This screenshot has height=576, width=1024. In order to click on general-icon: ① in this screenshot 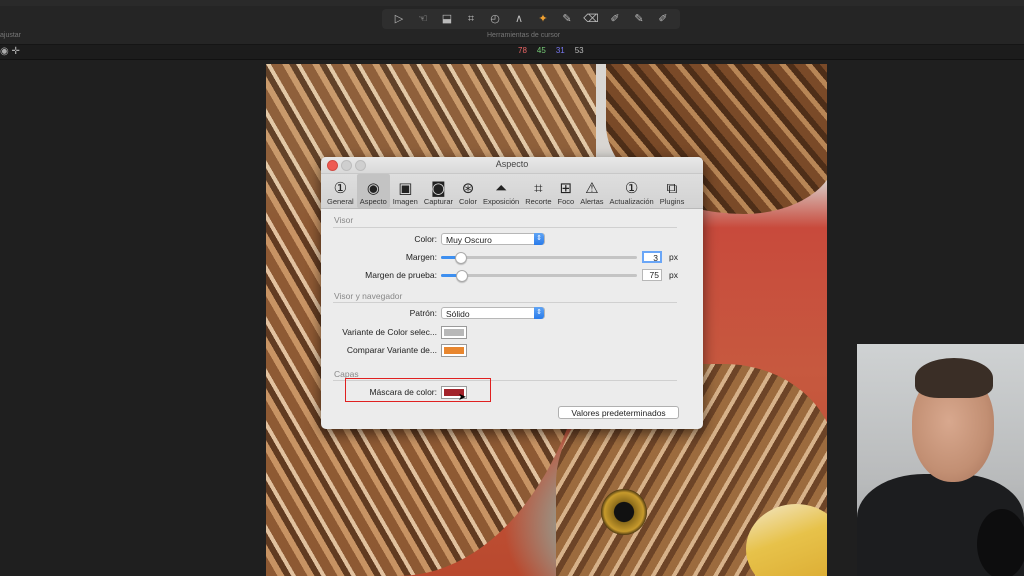, I will do `click(340, 188)`.